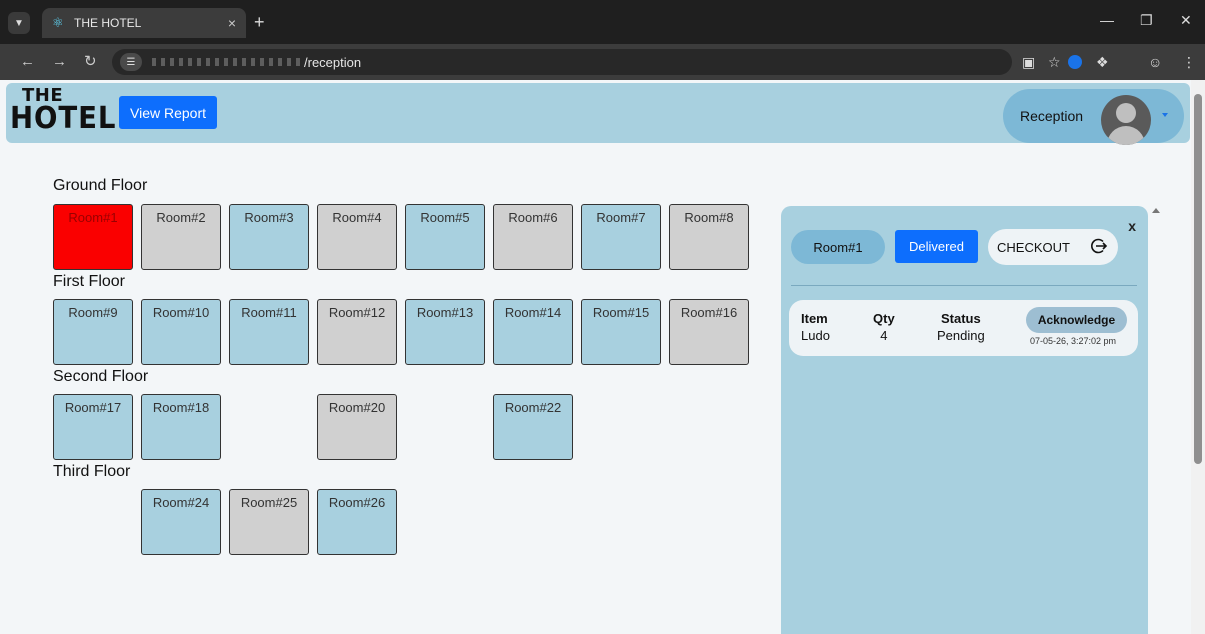 Image resolution: width=1205 pixels, height=634 pixels. I want to click on restore-icon: ❐, so click(1146, 20).